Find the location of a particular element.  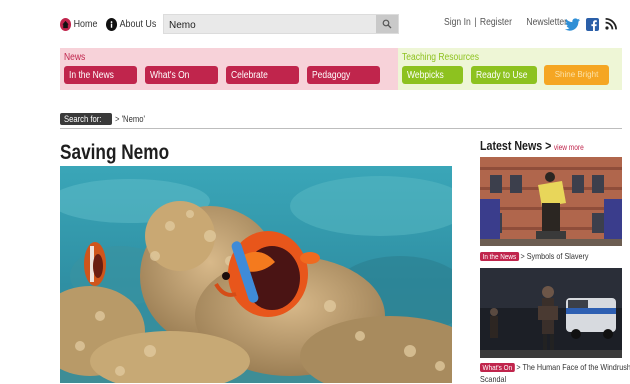

about-label: About Us is located at coordinates (138, 24).